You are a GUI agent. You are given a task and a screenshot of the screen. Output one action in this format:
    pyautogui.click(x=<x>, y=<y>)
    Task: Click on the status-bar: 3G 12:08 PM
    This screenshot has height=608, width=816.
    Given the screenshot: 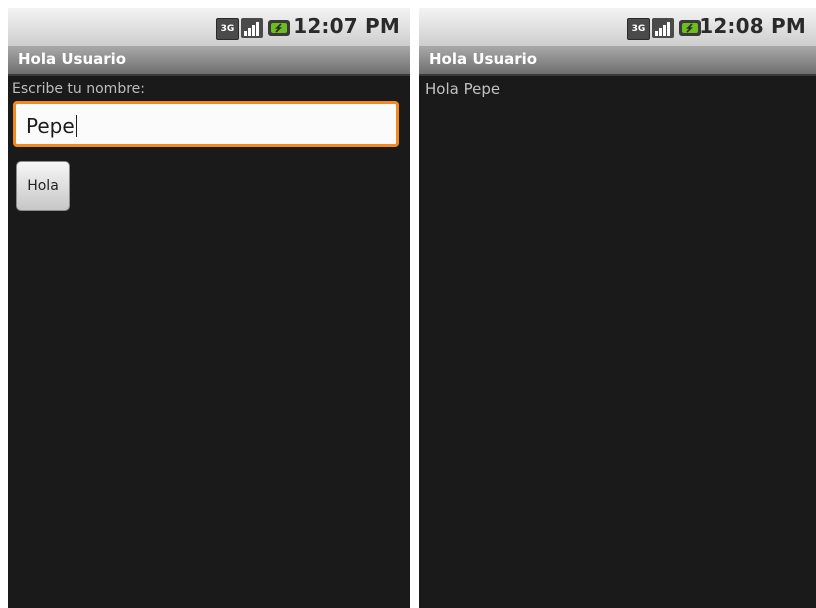 What is the action you would take?
    pyautogui.click(x=617, y=27)
    